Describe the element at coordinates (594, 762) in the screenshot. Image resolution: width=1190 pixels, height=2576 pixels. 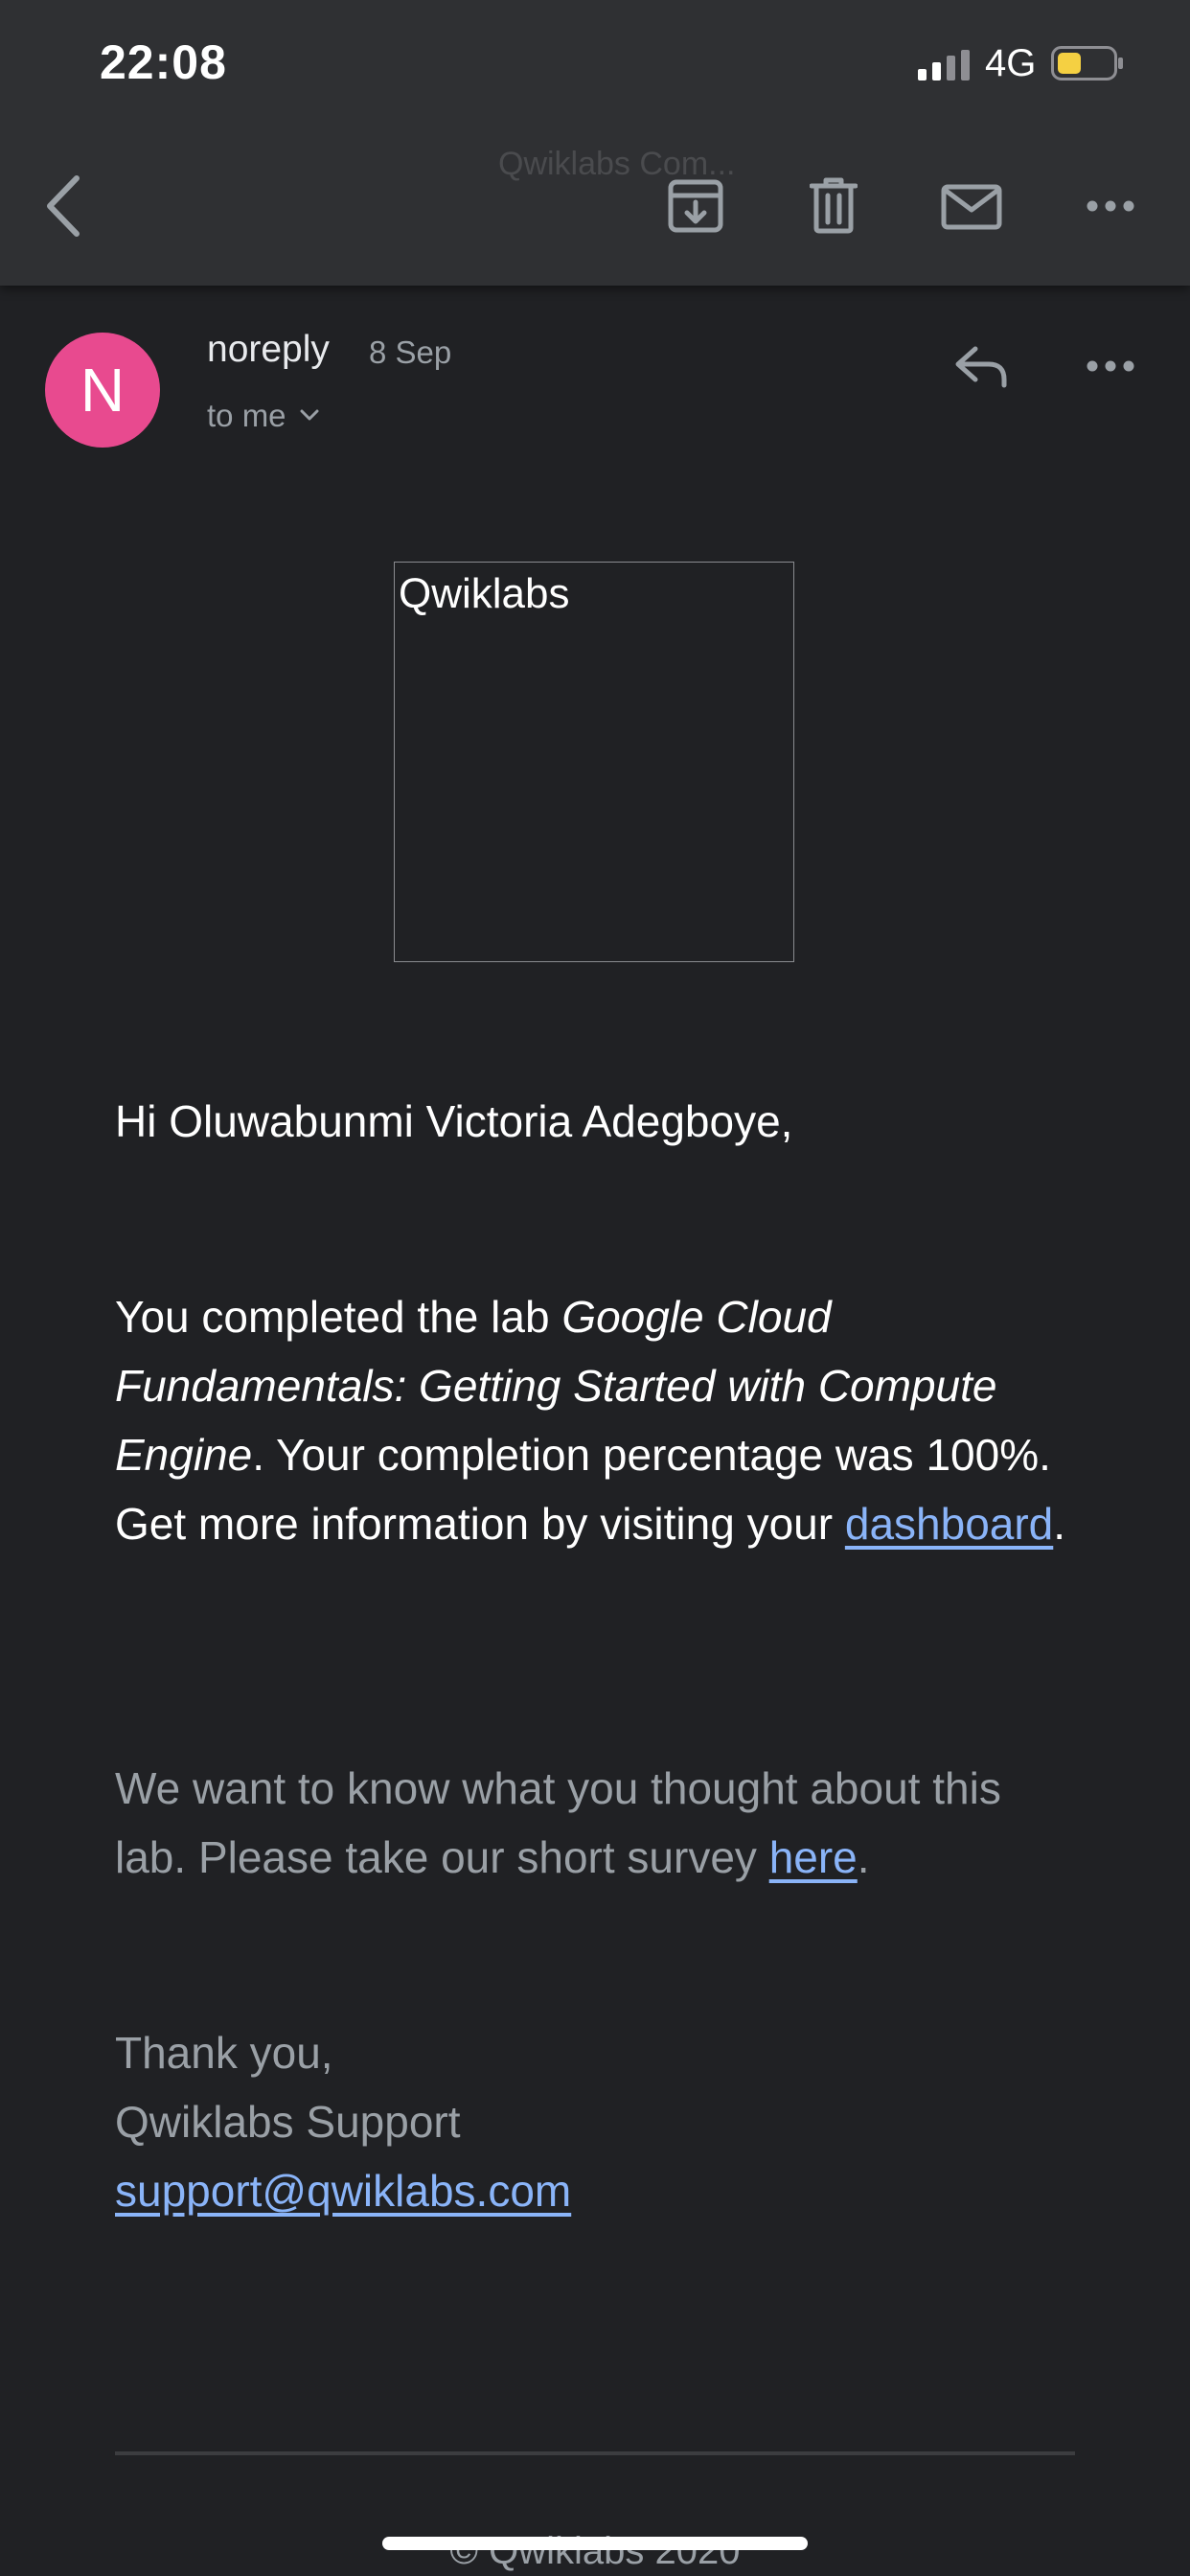
I see `qwiklabs-logo-image: Qwiklabs` at that location.